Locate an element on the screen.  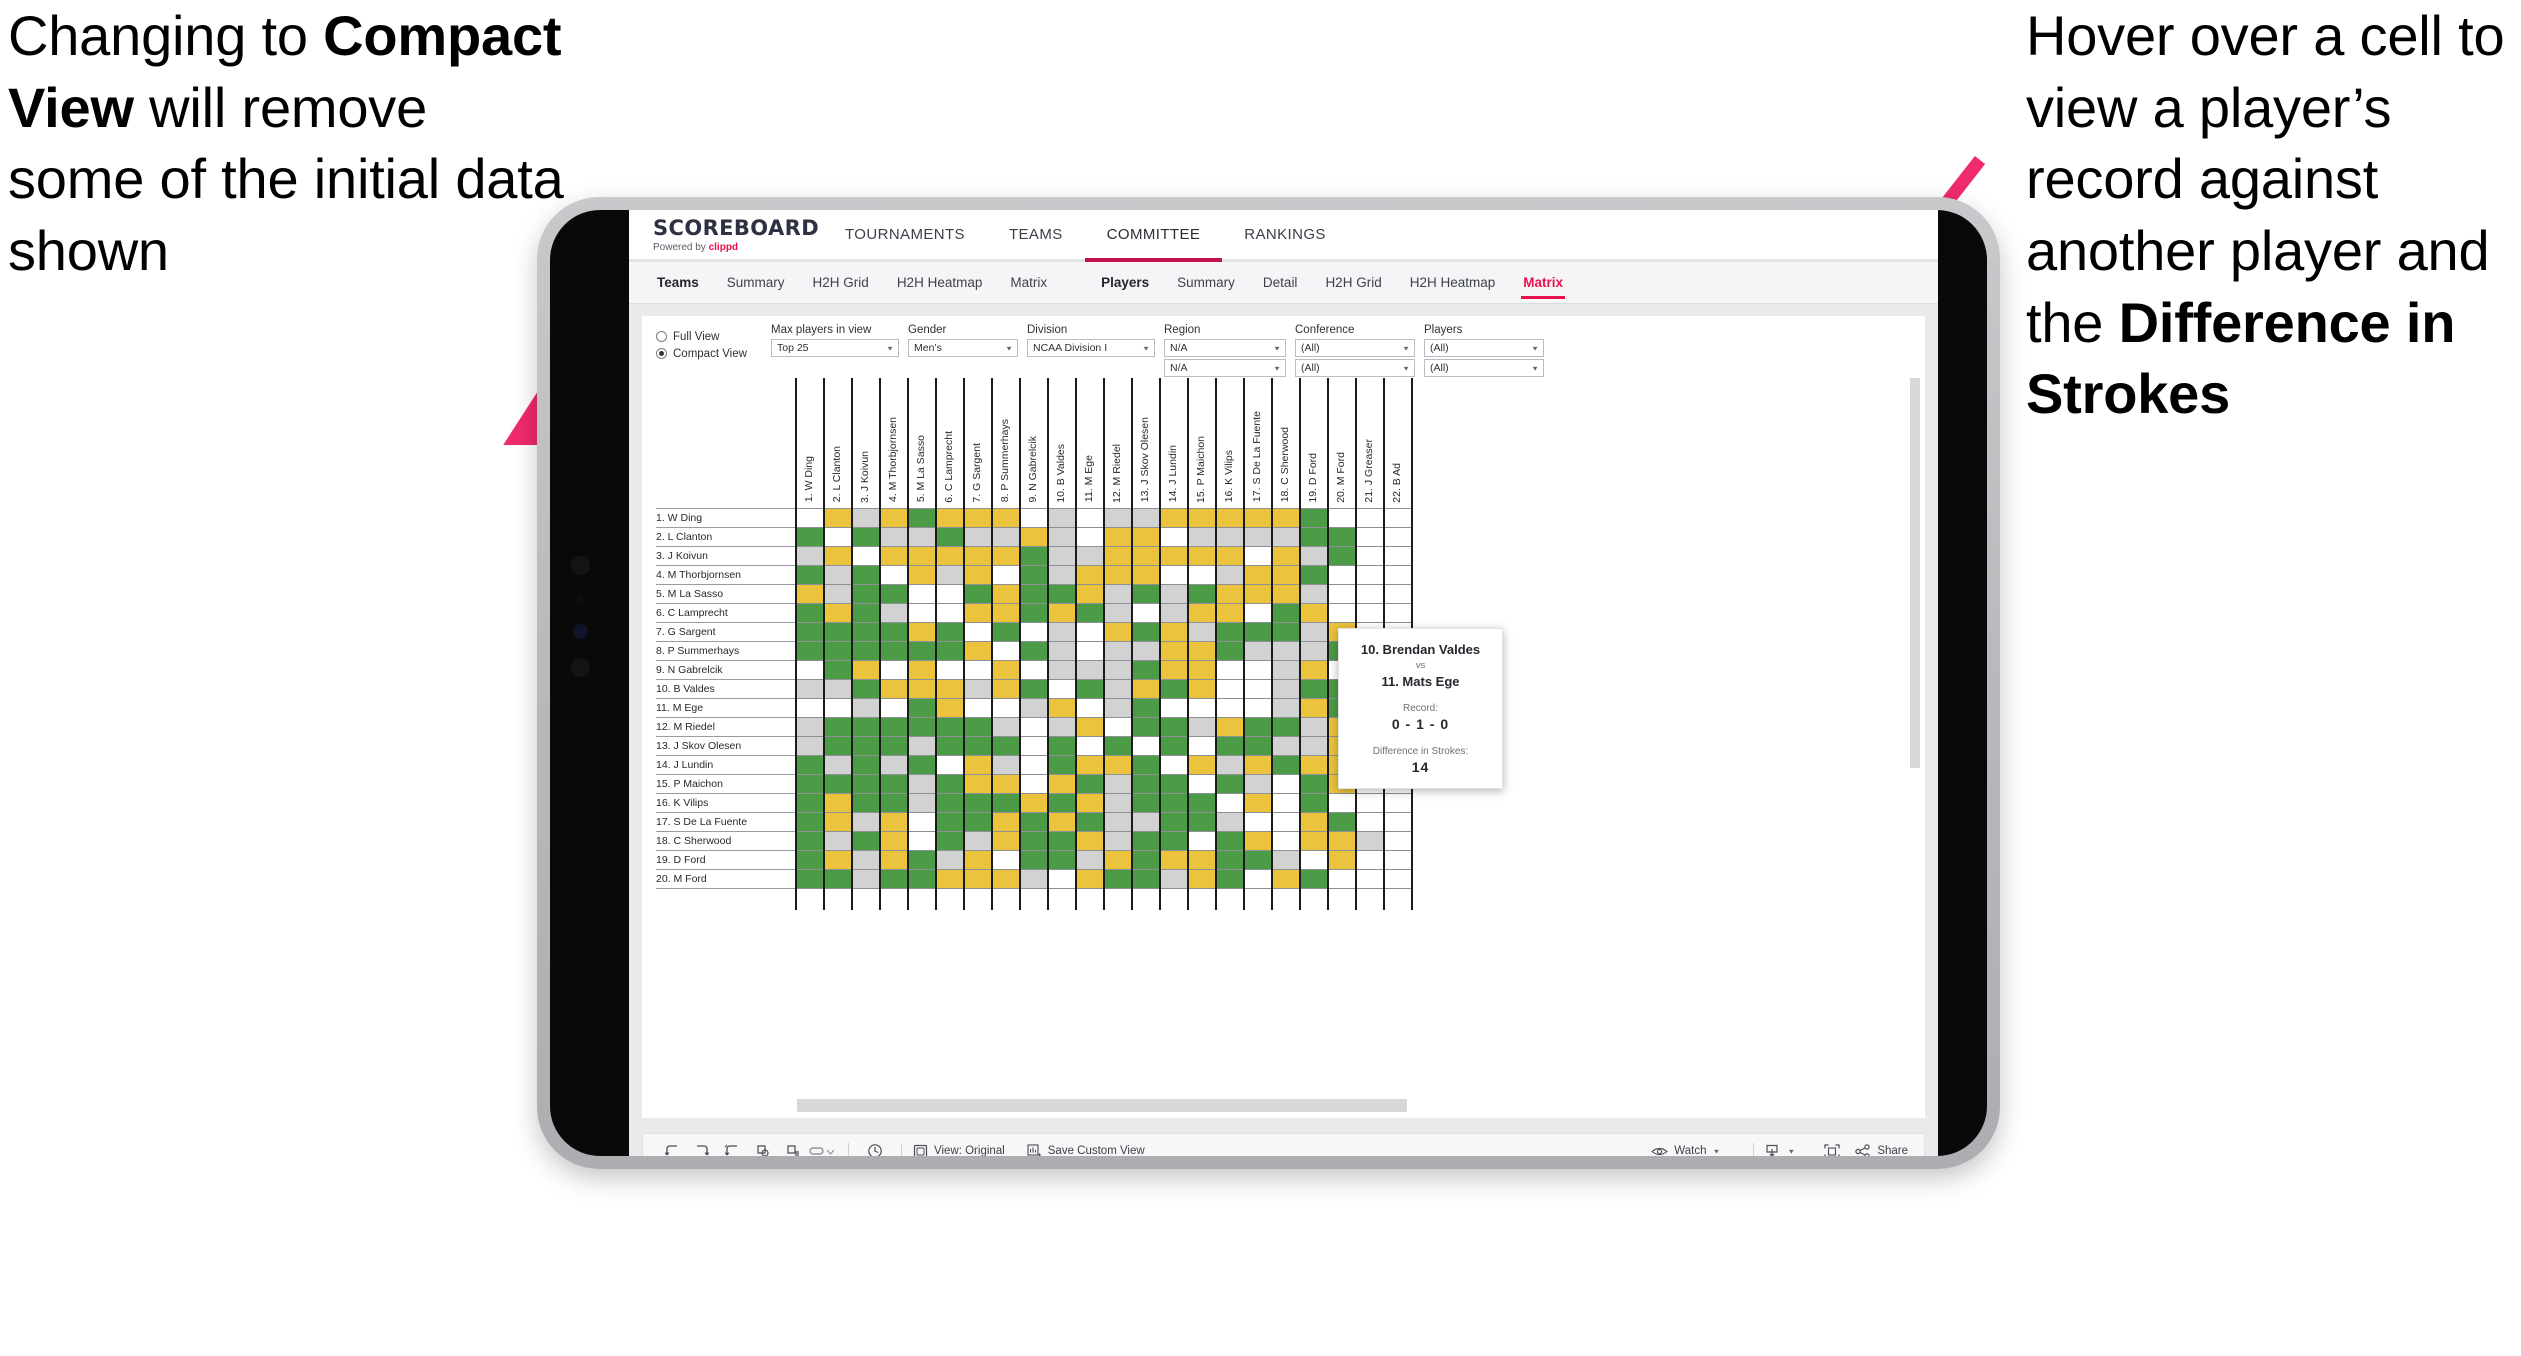
matrix-row-header: 12. M Riedel is located at coordinates (726, 726).